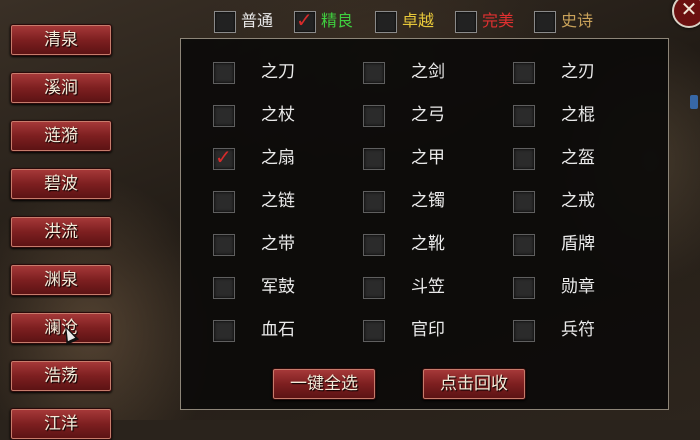 Image resolution: width=700 pixels, height=440 pixels. I want to click on item-label: 之棍, so click(578, 115).